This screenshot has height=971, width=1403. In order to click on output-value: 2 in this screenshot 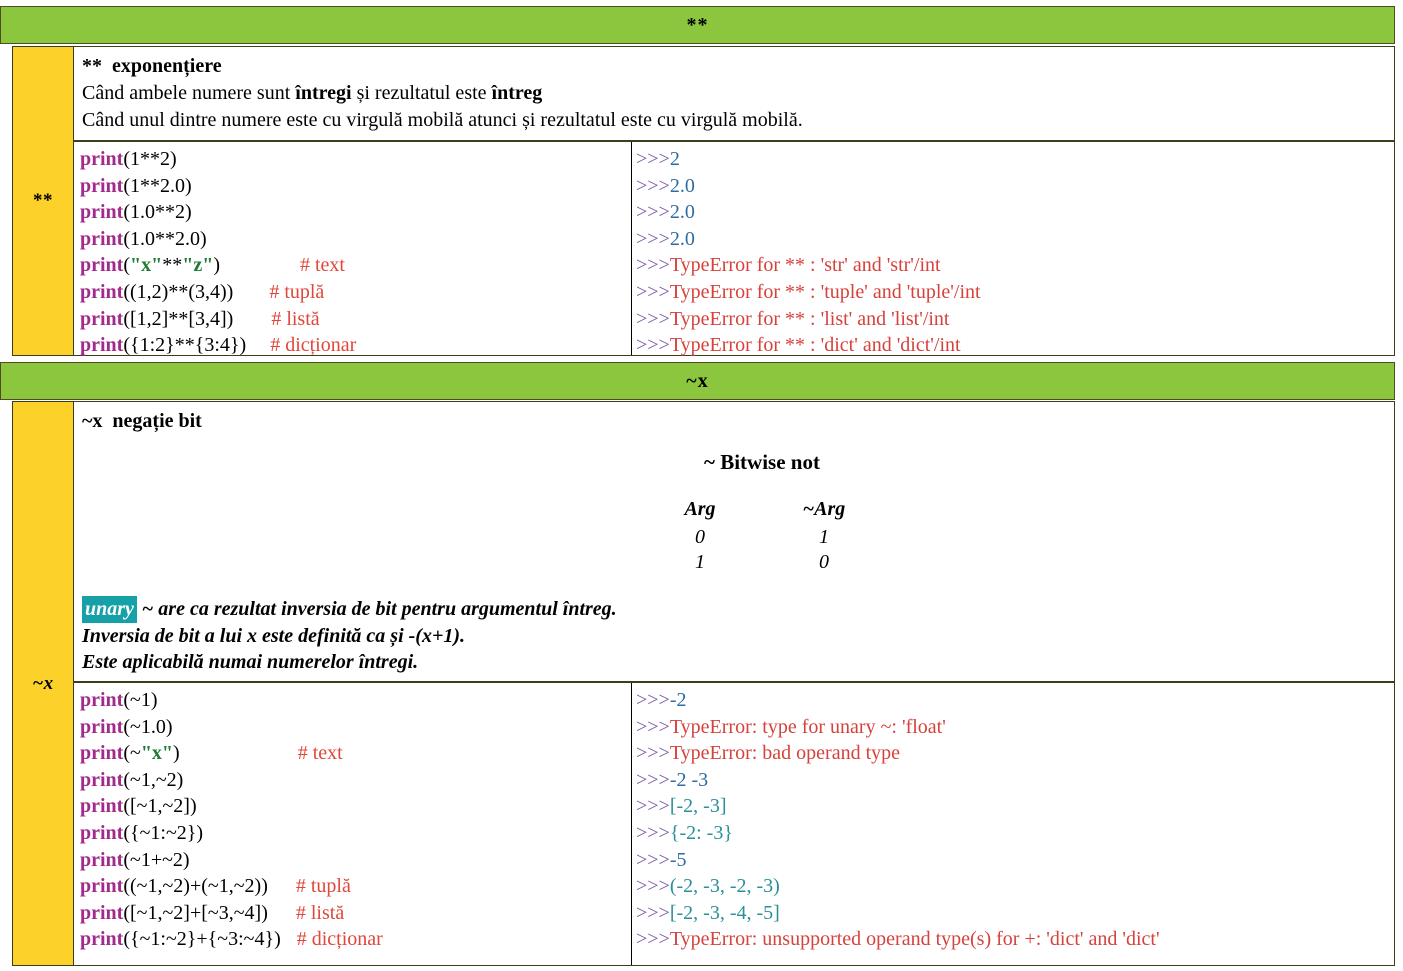, I will do `click(674, 159)`.